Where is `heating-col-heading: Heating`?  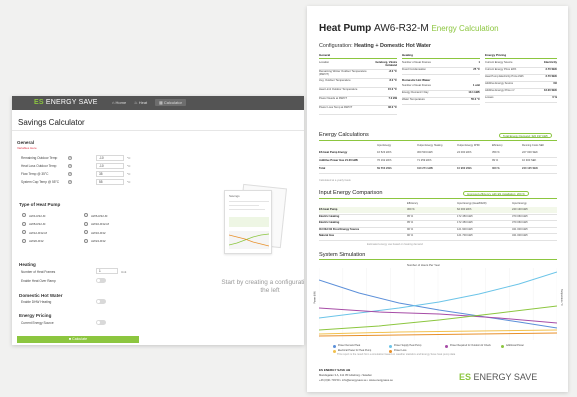 heating-col-heading: Heating is located at coordinates (408, 55).